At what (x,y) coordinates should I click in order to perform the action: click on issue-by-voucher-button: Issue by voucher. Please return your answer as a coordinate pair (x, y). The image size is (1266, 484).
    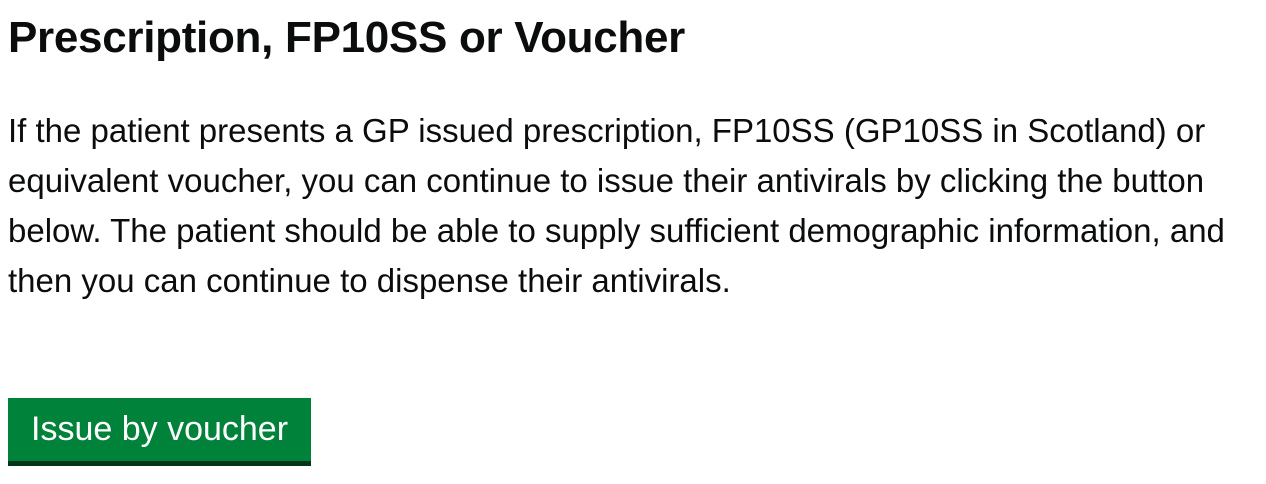
    Looking at the image, I should click on (160, 429).